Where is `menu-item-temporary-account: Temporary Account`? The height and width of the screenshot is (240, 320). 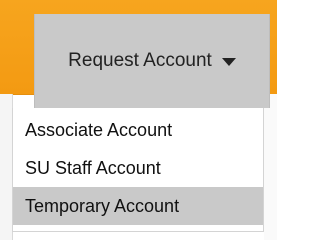
menu-item-temporary-account: Temporary Account is located at coordinates (138, 206).